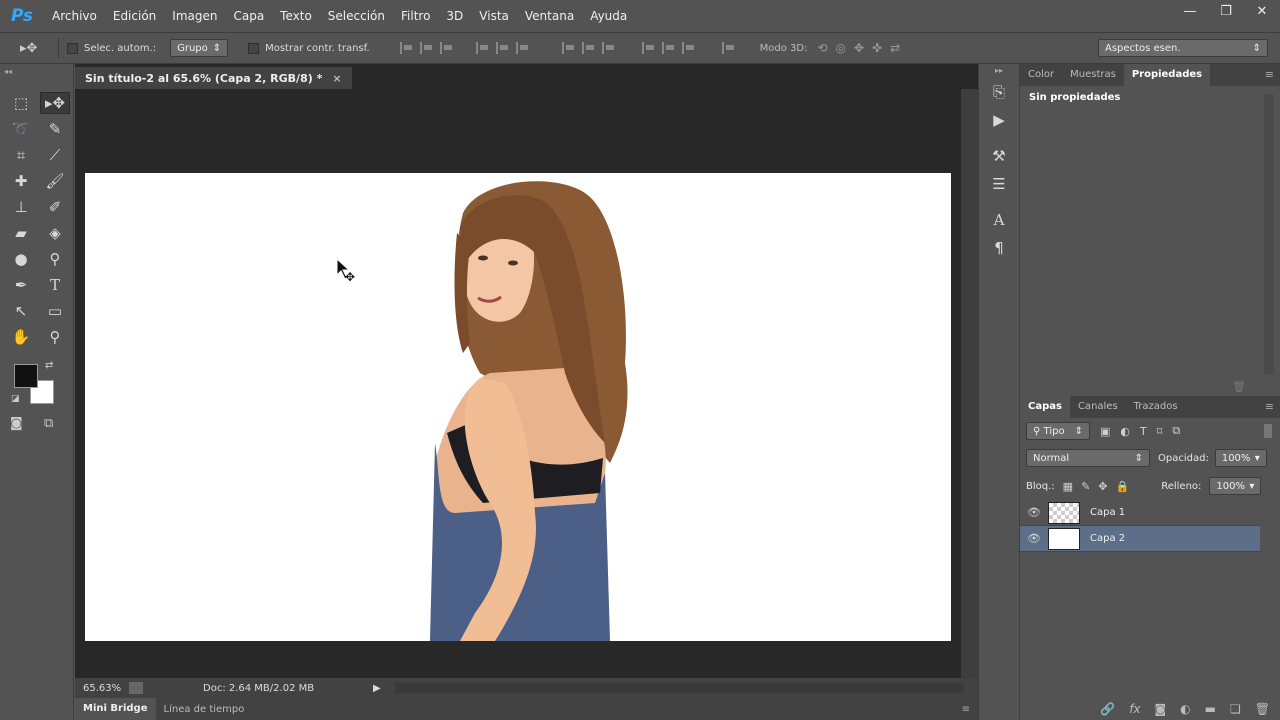 This screenshot has height=720, width=1280. What do you see at coordinates (136, 688) in the screenshot?
I see `status-menu-icon` at bounding box center [136, 688].